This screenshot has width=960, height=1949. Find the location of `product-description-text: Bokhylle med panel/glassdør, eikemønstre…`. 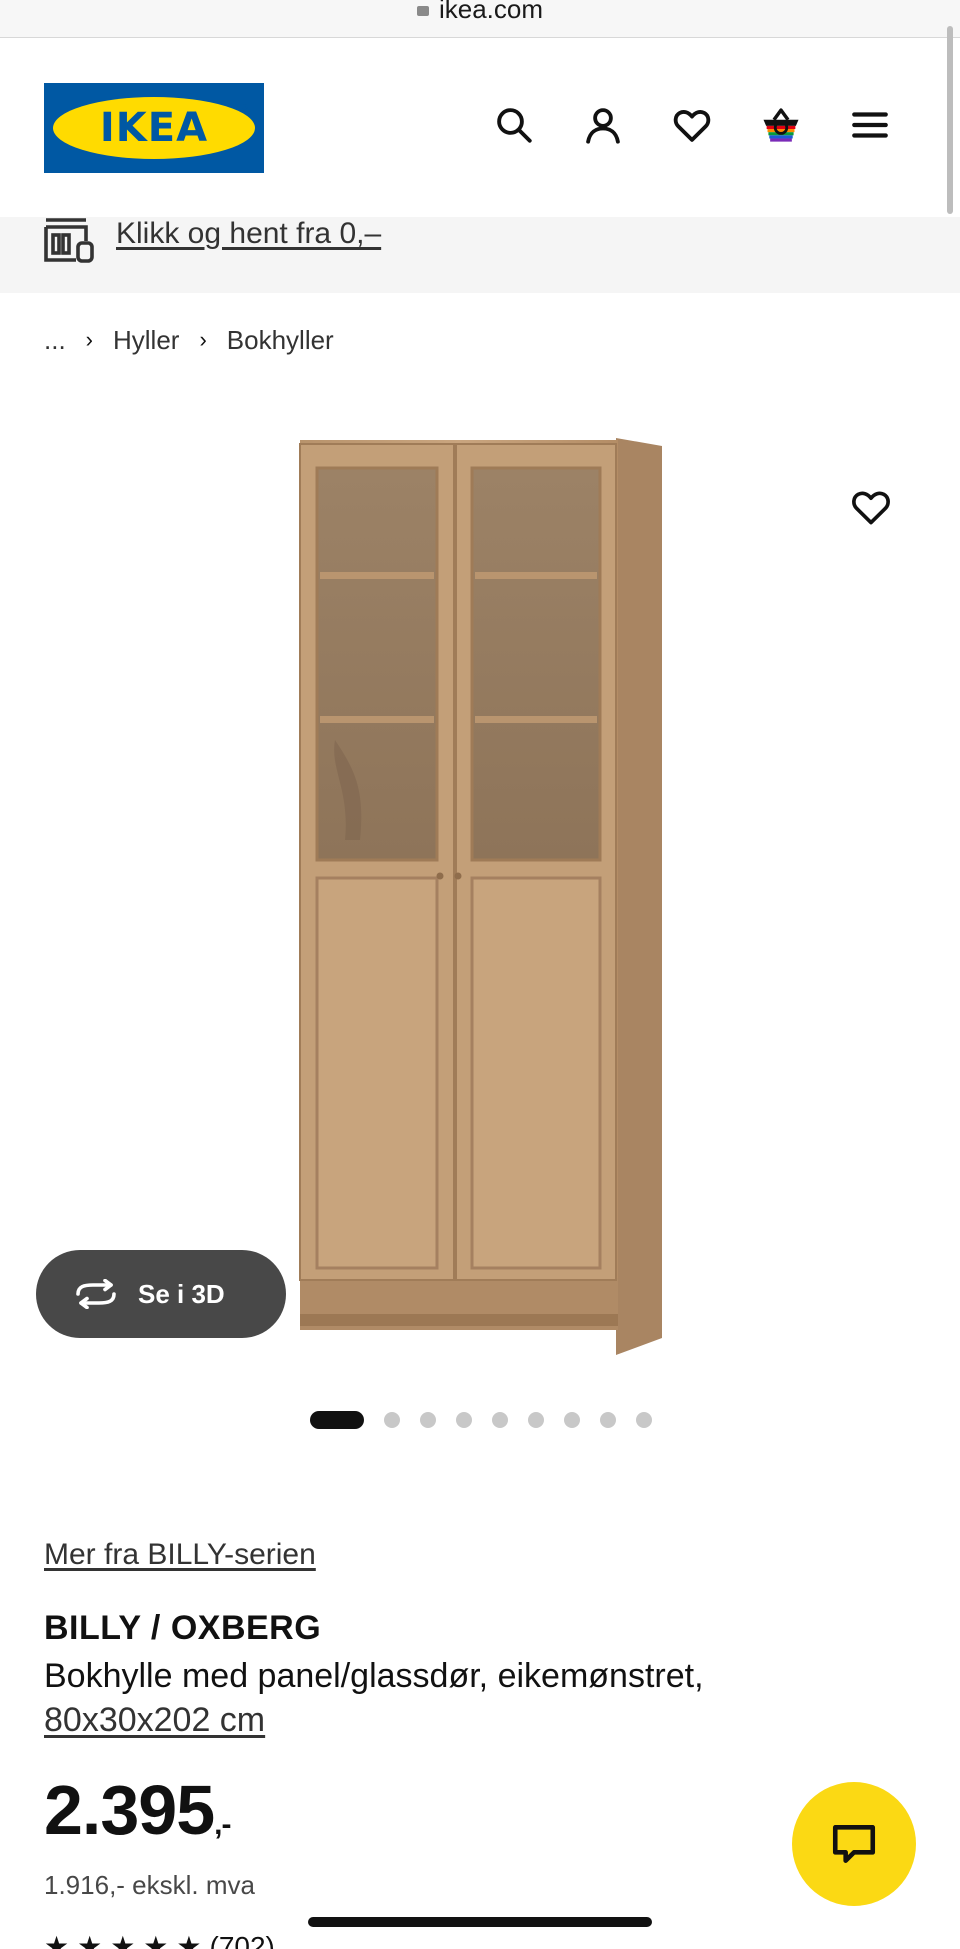

product-description-text: Bokhylle med panel/glassdør, eikemønstre… is located at coordinates (374, 1676).